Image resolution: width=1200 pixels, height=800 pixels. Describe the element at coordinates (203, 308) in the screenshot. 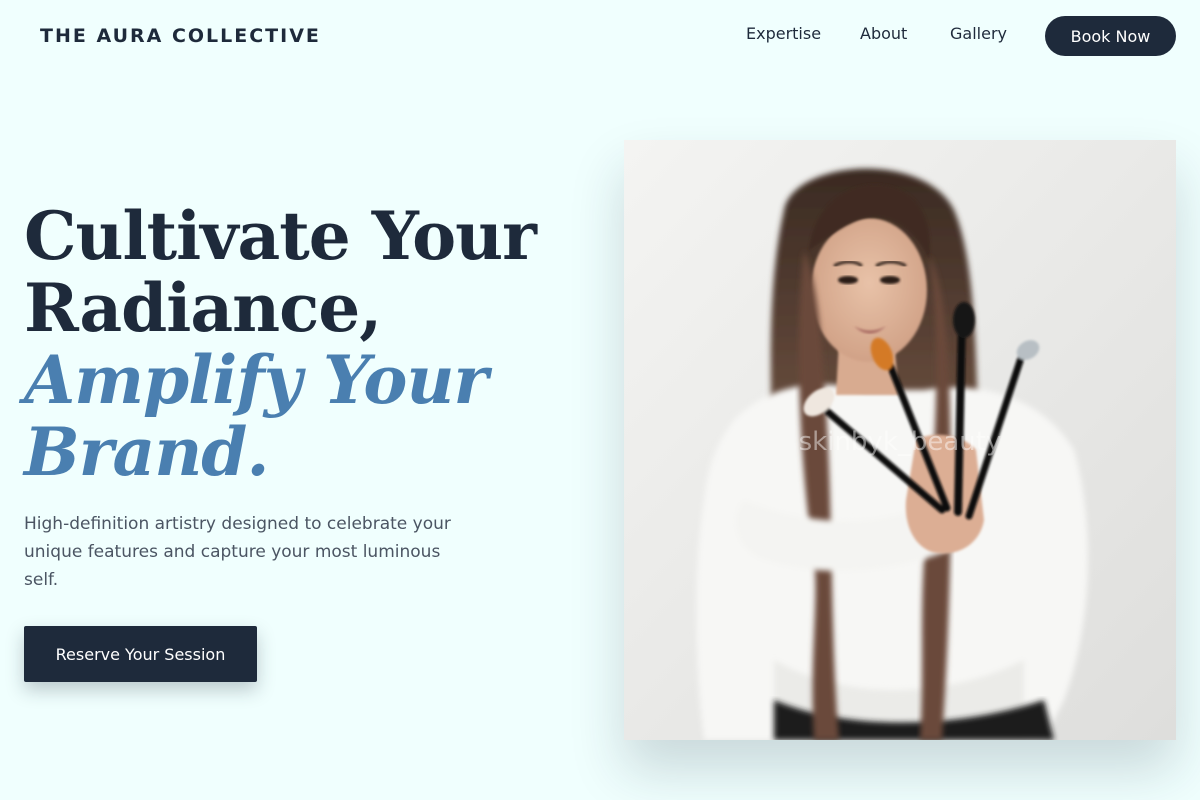

I see `hero-title-line-2: Radiance,` at that location.